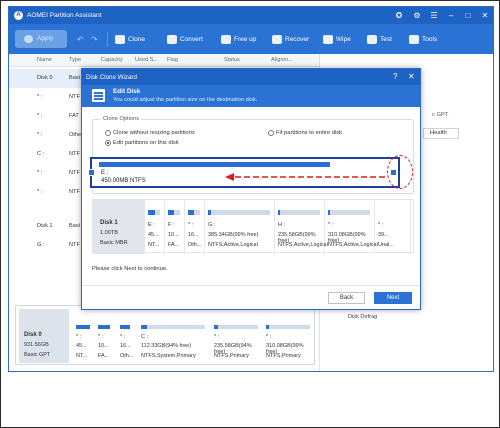 Image resolution: width=500 pixels, height=428 pixels. What do you see at coordinates (238, 39) in the screenshot?
I see `free-up-button: Free up` at bounding box center [238, 39].